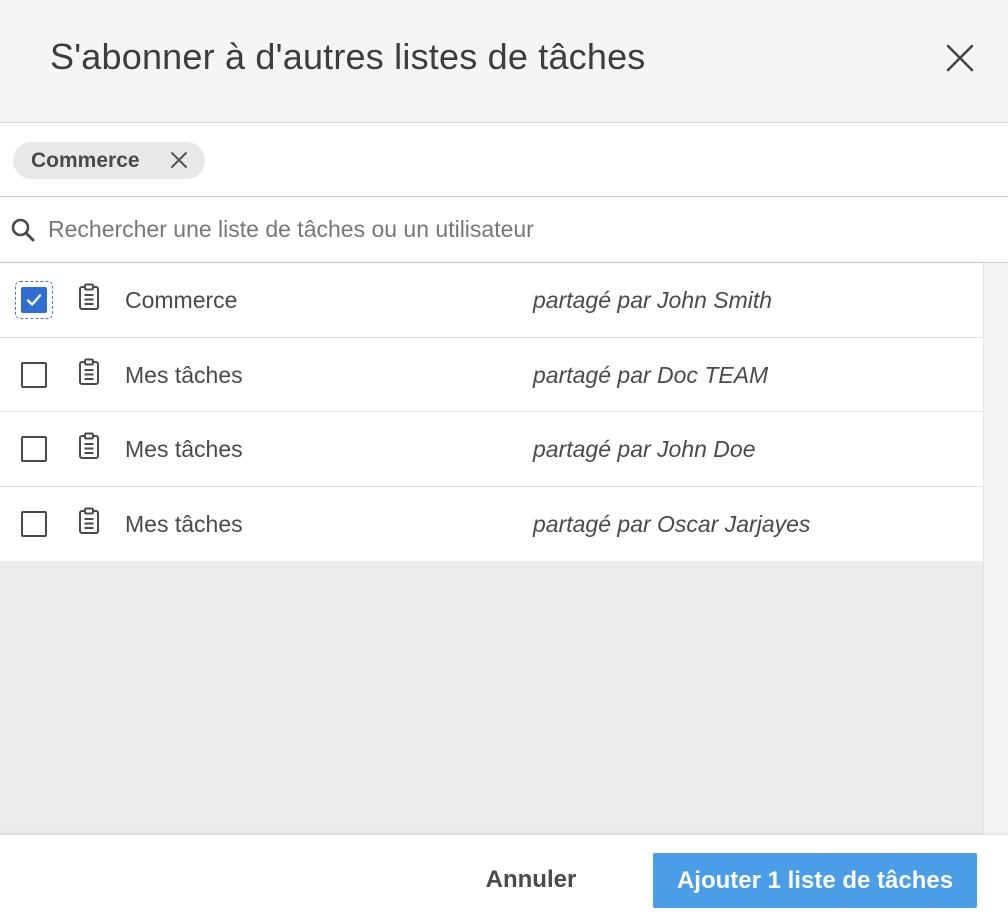 Image resolution: width=1008 pixels, height=920 pixels. Describe the element at coordinates (491, 375) in the screenshot. I see `list-item: Mes tâches partagé par Doc TEAM` at that location.